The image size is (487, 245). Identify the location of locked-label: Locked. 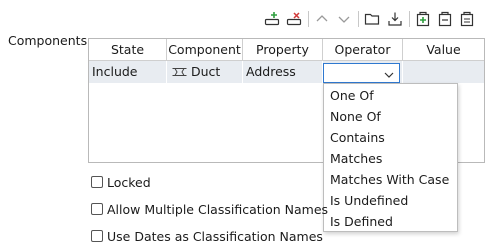
(129, 182).